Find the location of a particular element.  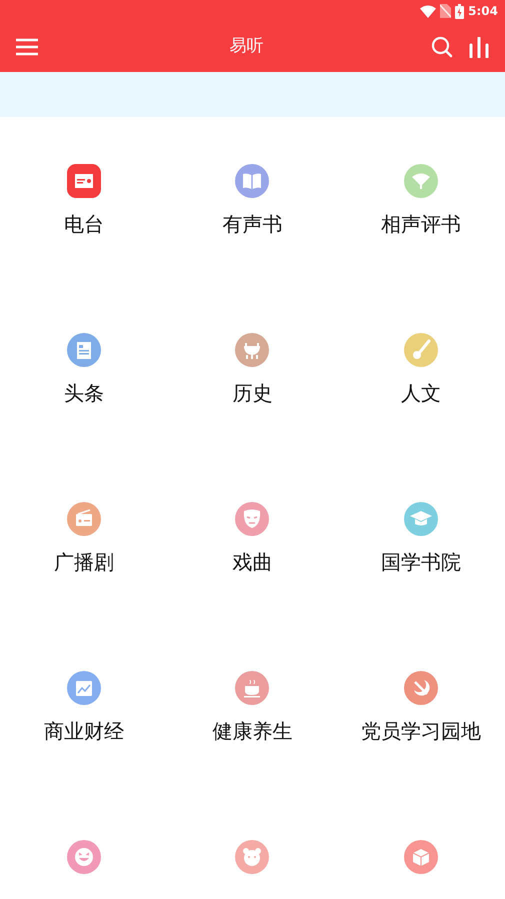

wifi-icon is located at coordinates (428, 11).